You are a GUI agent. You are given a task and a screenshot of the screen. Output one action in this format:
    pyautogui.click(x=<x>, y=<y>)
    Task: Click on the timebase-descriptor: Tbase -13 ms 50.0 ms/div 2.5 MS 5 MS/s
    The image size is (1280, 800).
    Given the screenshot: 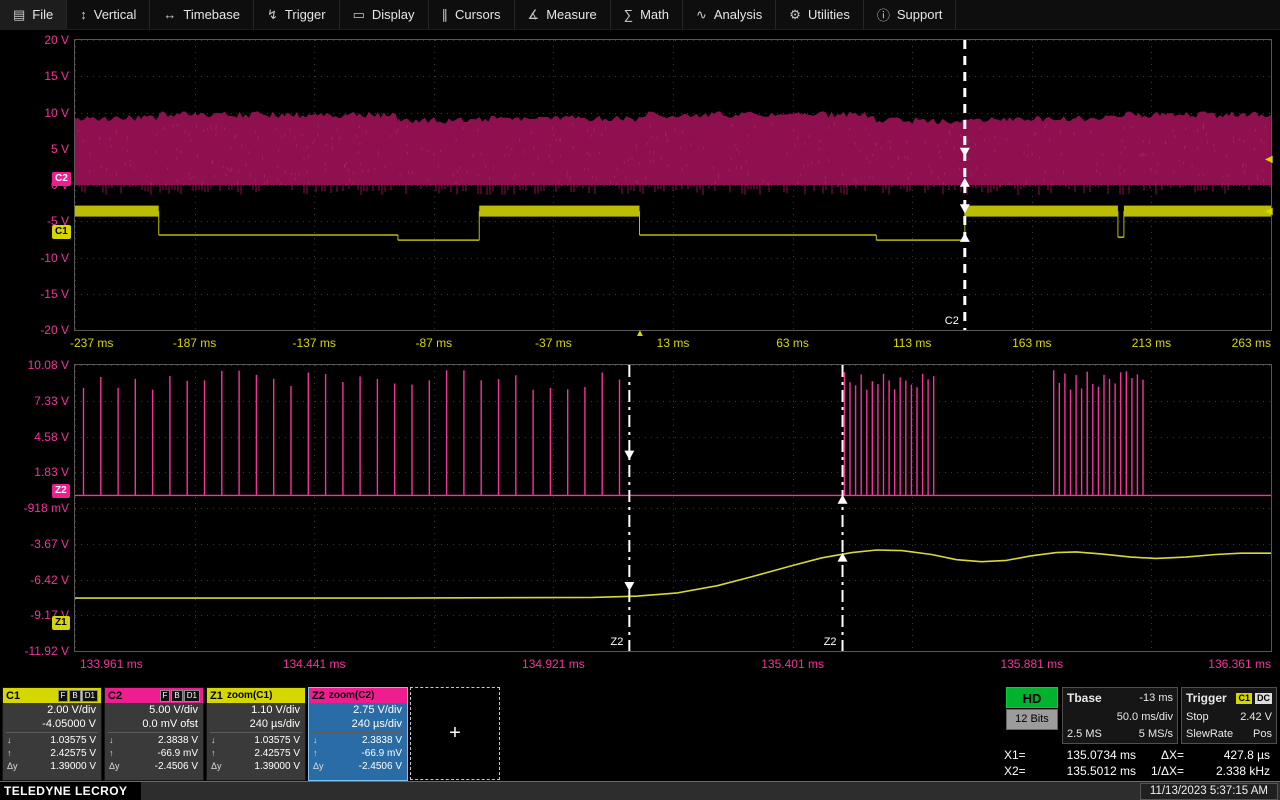 What is the action you would take?
    pyautogui.click(x=1120, y=715)
    